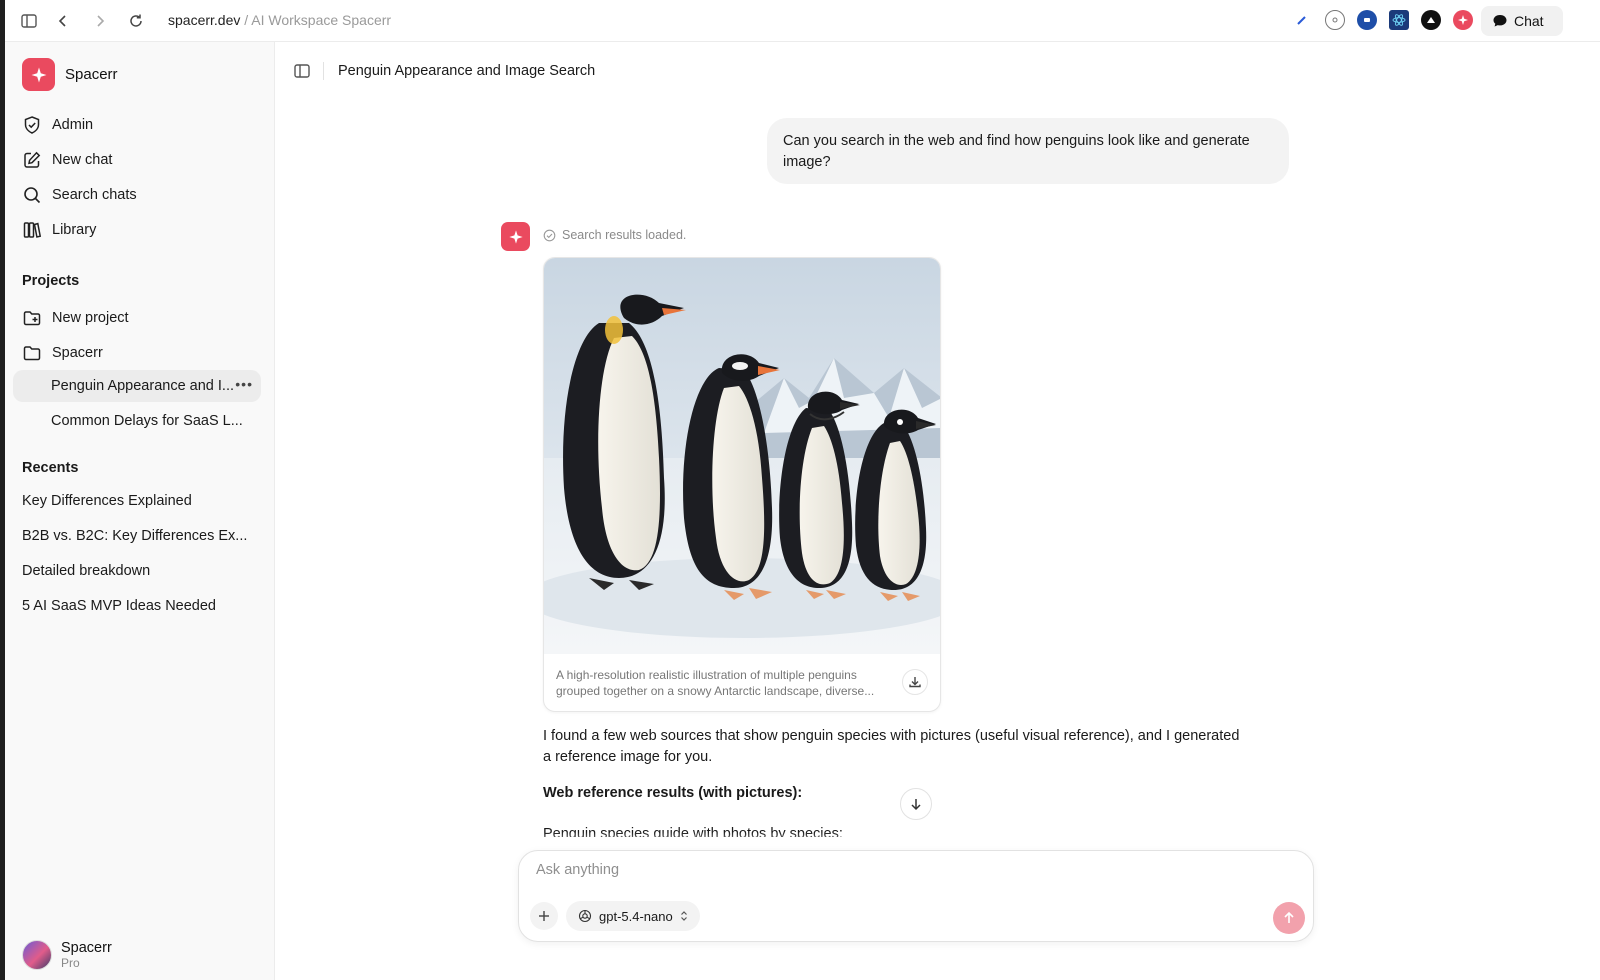 The width and height of the screenshot is (1600, 980). I want to click on recent-chat-item: Key Differences Explained, so click(107, 501).